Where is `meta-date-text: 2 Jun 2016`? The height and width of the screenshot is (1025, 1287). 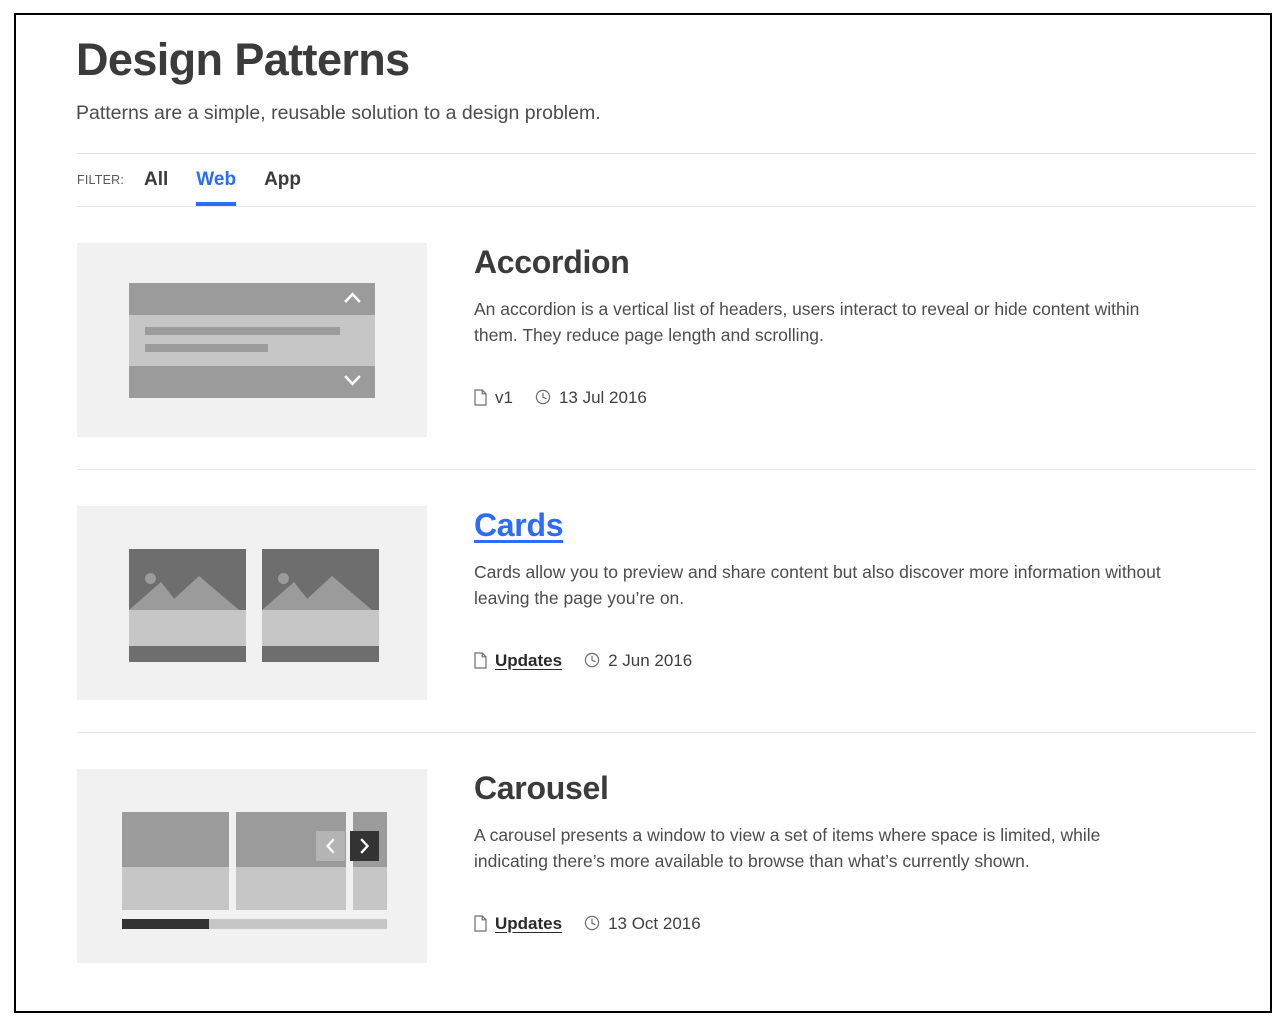
meta-date-text: 2 Jun 2016 is located at coordinates (650, 660).